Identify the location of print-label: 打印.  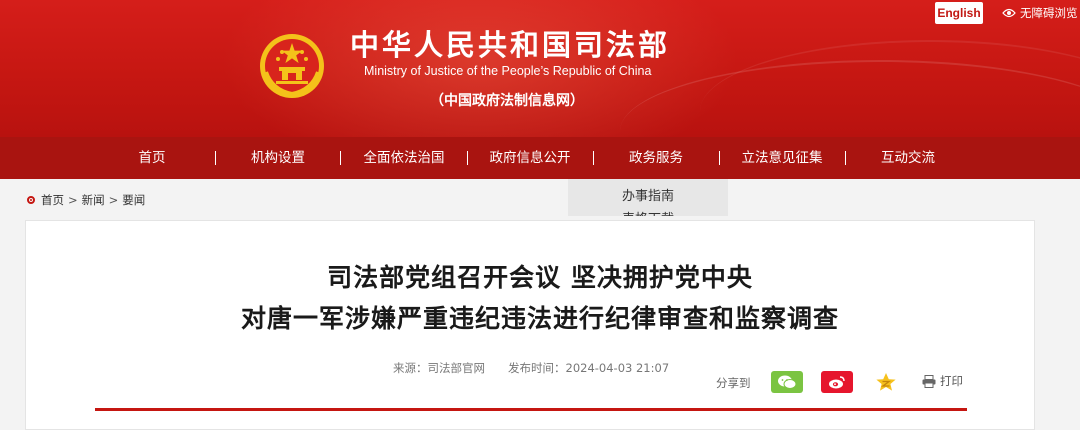
(951, 381).